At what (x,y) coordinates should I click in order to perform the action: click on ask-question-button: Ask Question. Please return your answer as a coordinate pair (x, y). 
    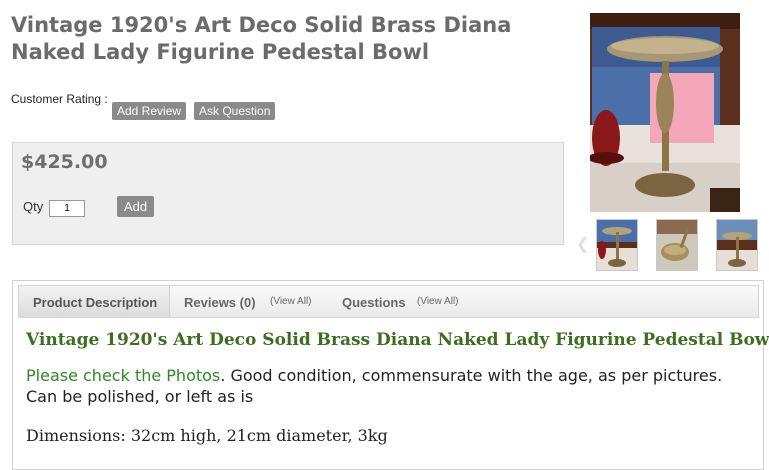
    Looking at the image, I should click on (235, 111).